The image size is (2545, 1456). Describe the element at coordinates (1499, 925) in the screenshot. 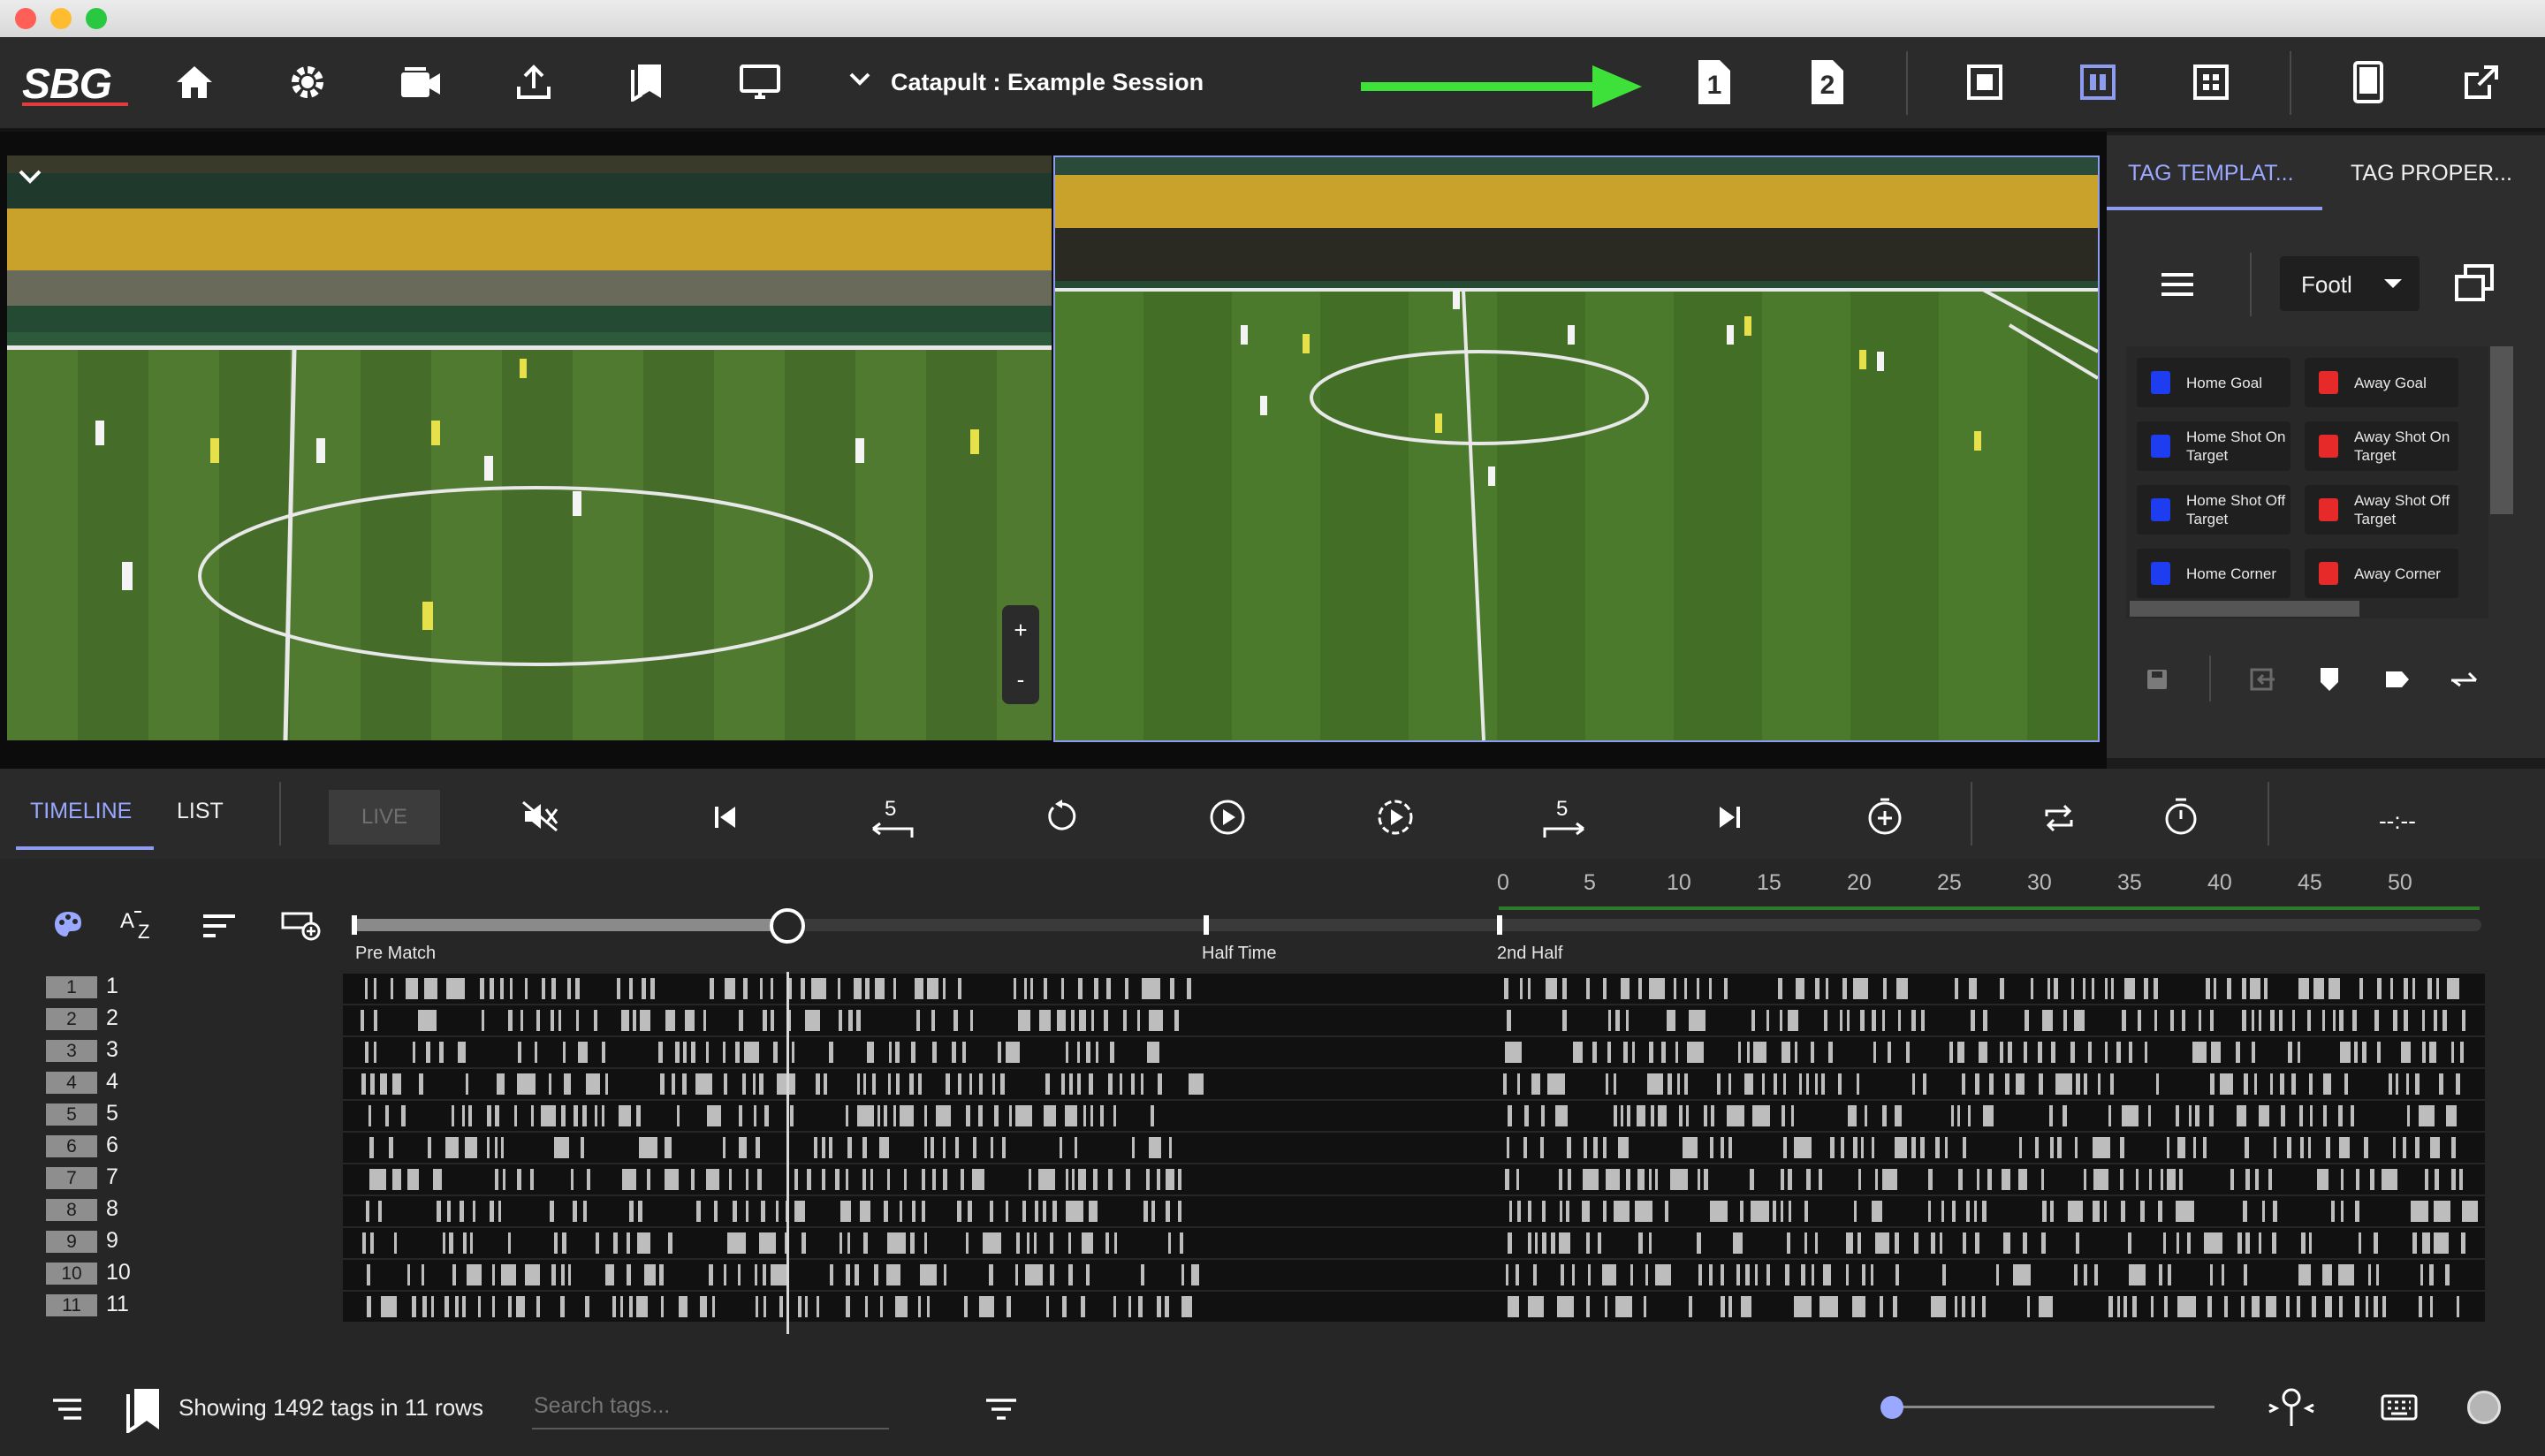

I see `marker-2nd-half` at that location.